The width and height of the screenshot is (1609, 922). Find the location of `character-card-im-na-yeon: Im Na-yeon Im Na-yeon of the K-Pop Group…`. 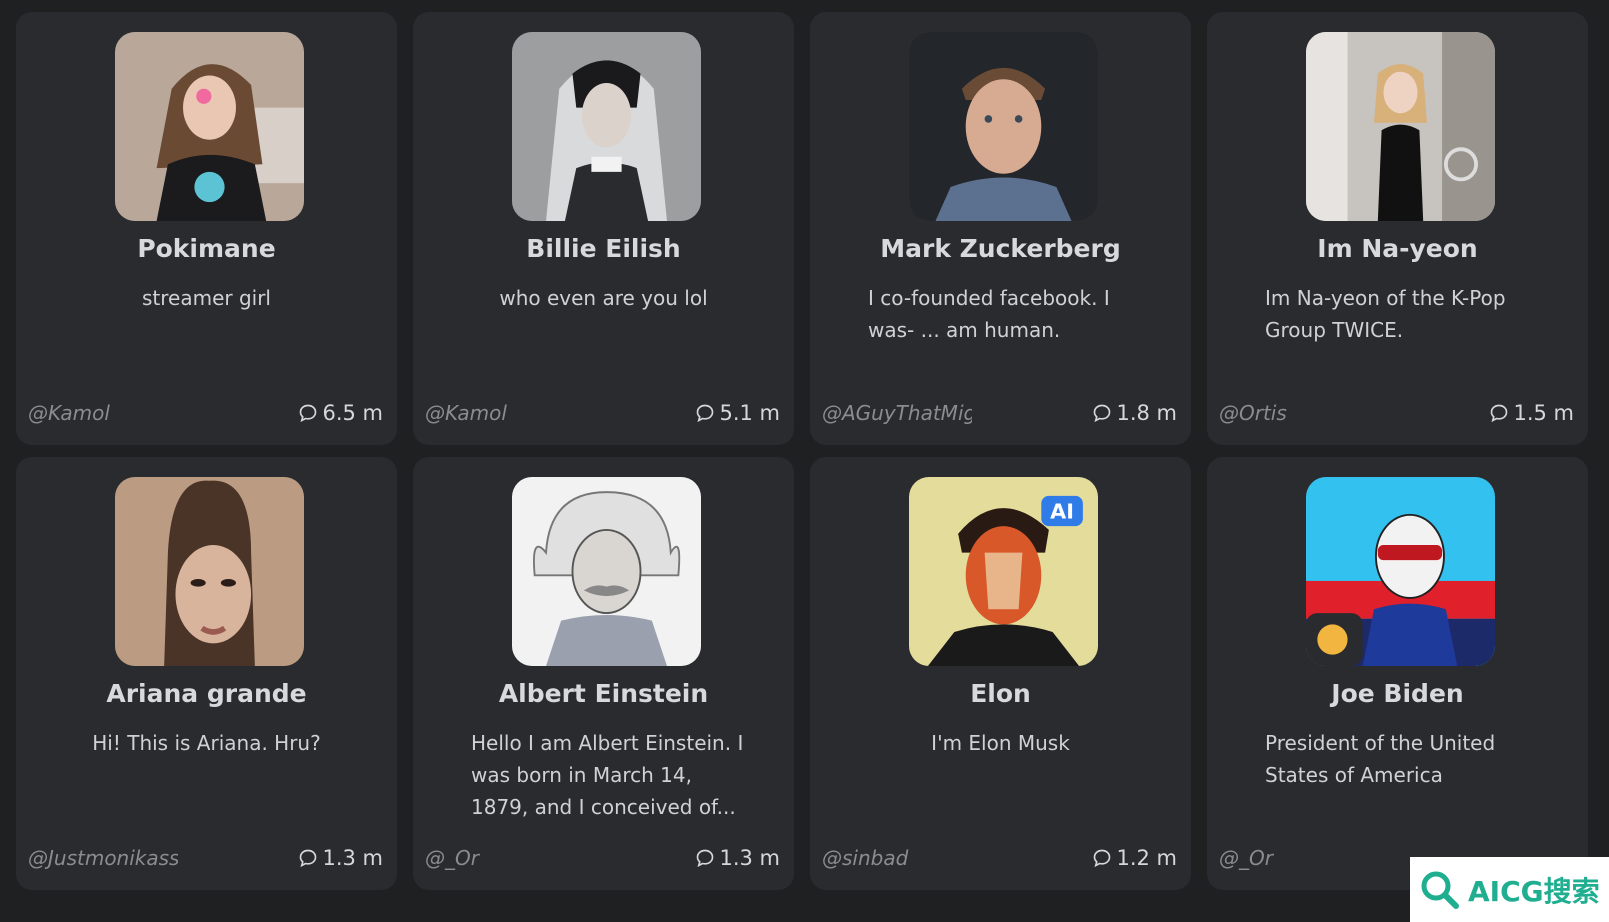

character-card-im-na-yeon: Im Na-yeon Im Na-yeon of the K-Pop Group… is located at coordinates (1397, 228).